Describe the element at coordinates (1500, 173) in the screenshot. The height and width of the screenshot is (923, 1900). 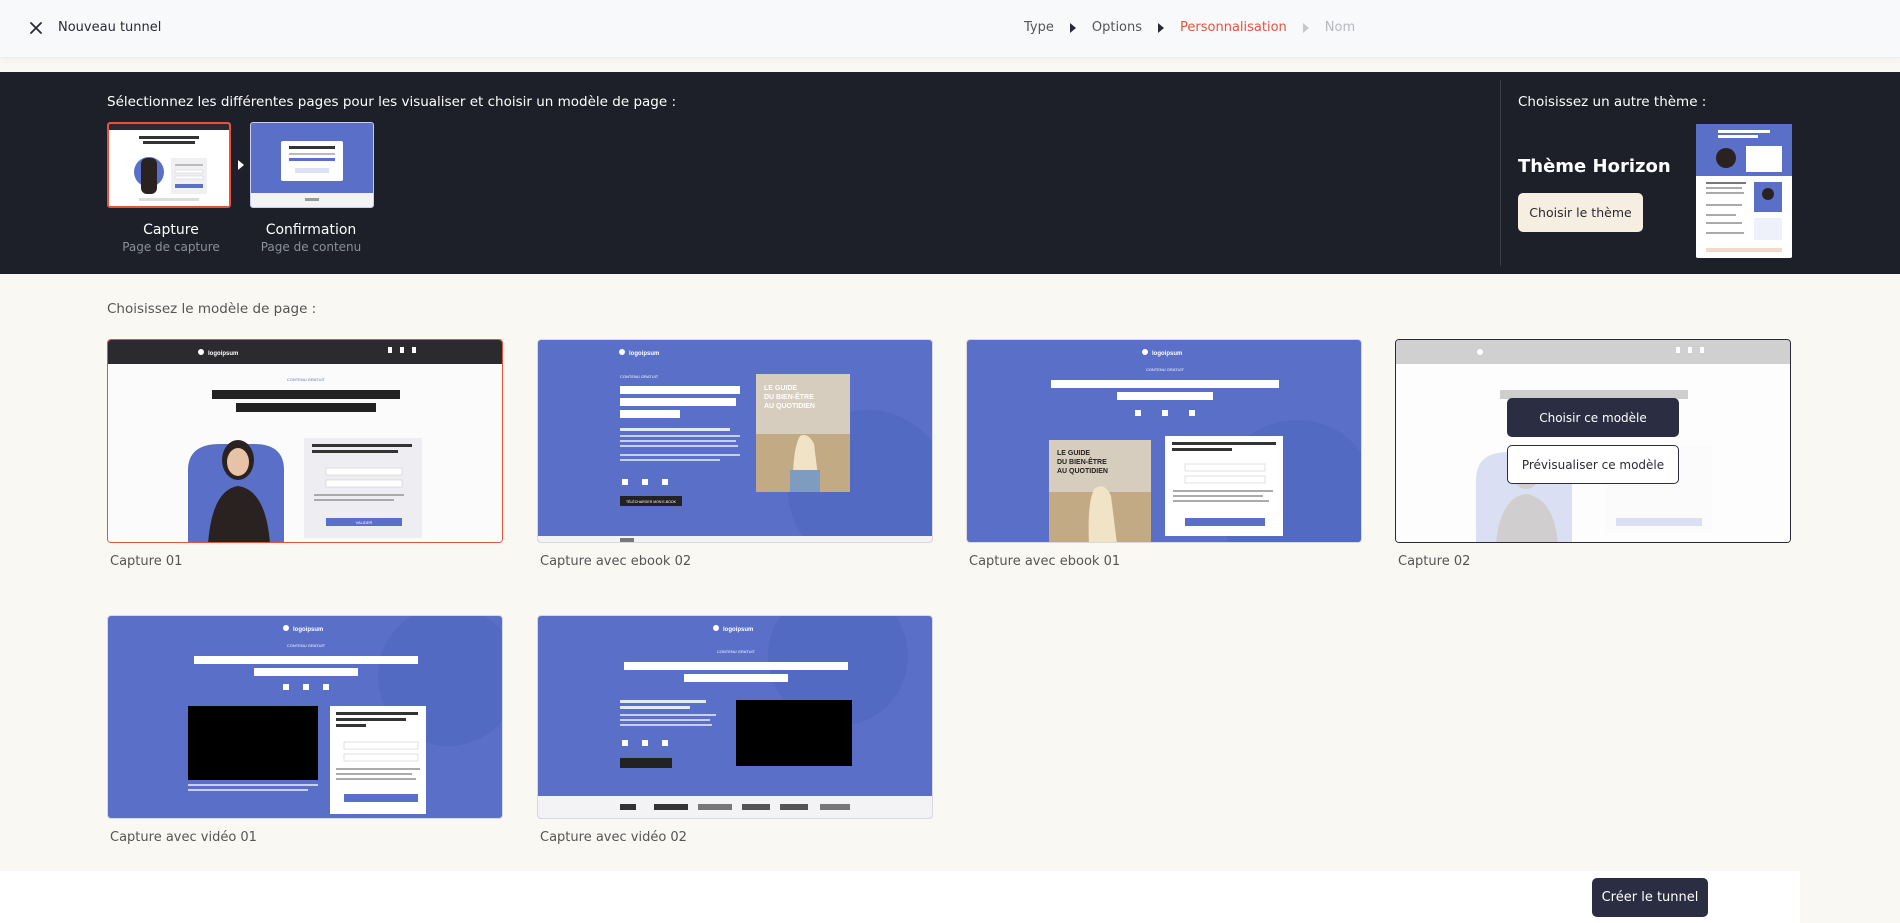
I see `divider` at that location.